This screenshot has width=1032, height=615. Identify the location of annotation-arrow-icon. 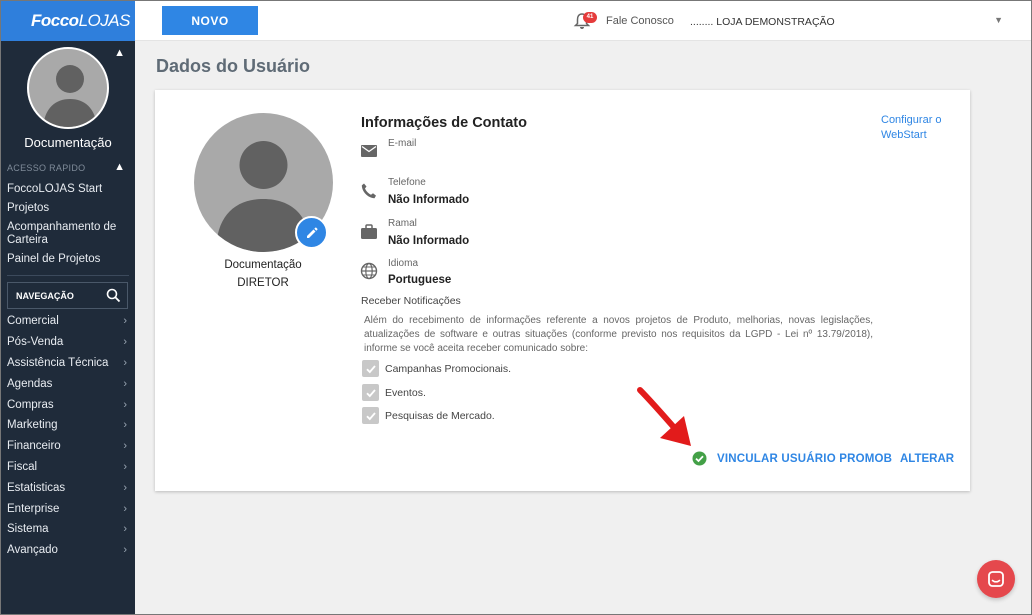
(664, 416).